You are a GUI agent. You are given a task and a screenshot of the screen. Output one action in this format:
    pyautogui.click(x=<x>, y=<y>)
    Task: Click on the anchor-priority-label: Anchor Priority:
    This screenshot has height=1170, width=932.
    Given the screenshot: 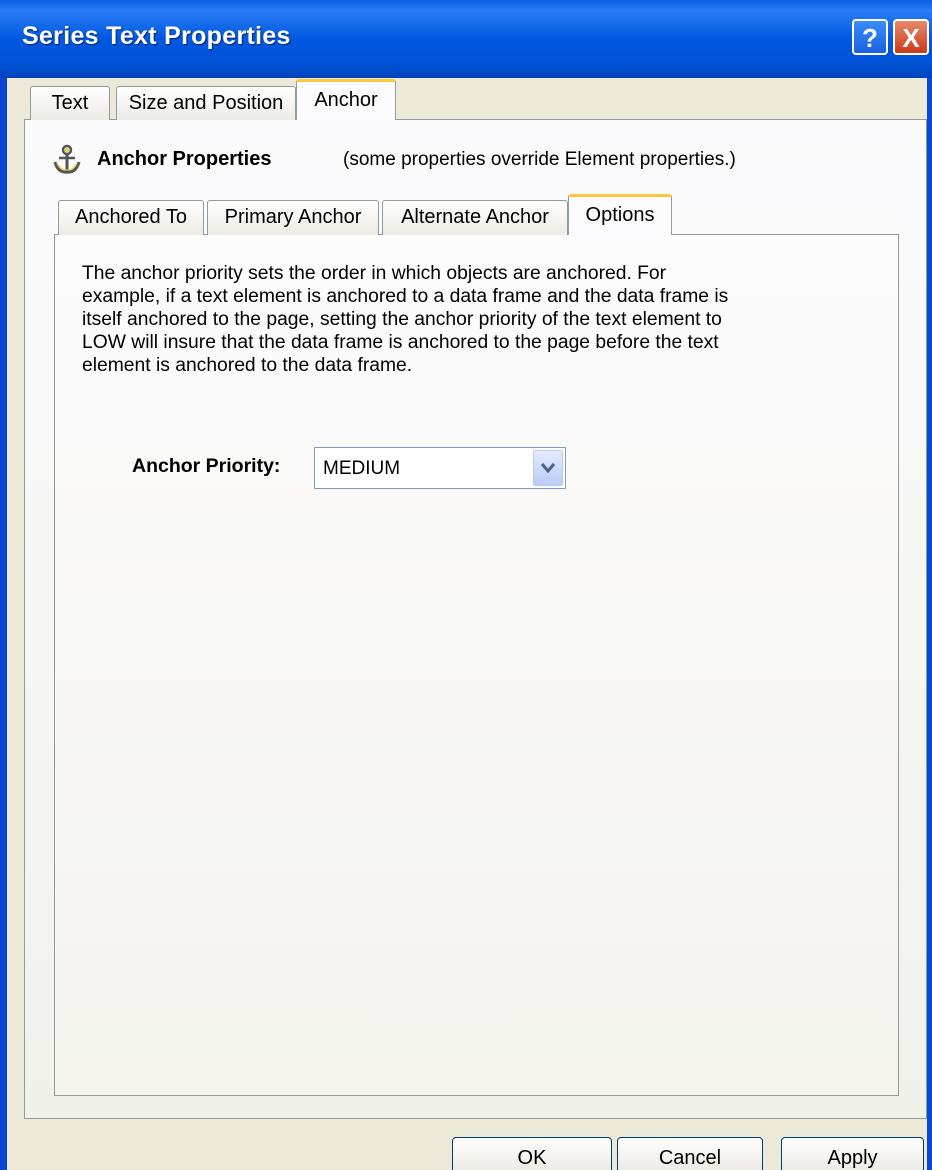 What is the action you would take?
    pyautogui.click(x=206, y=466)
    